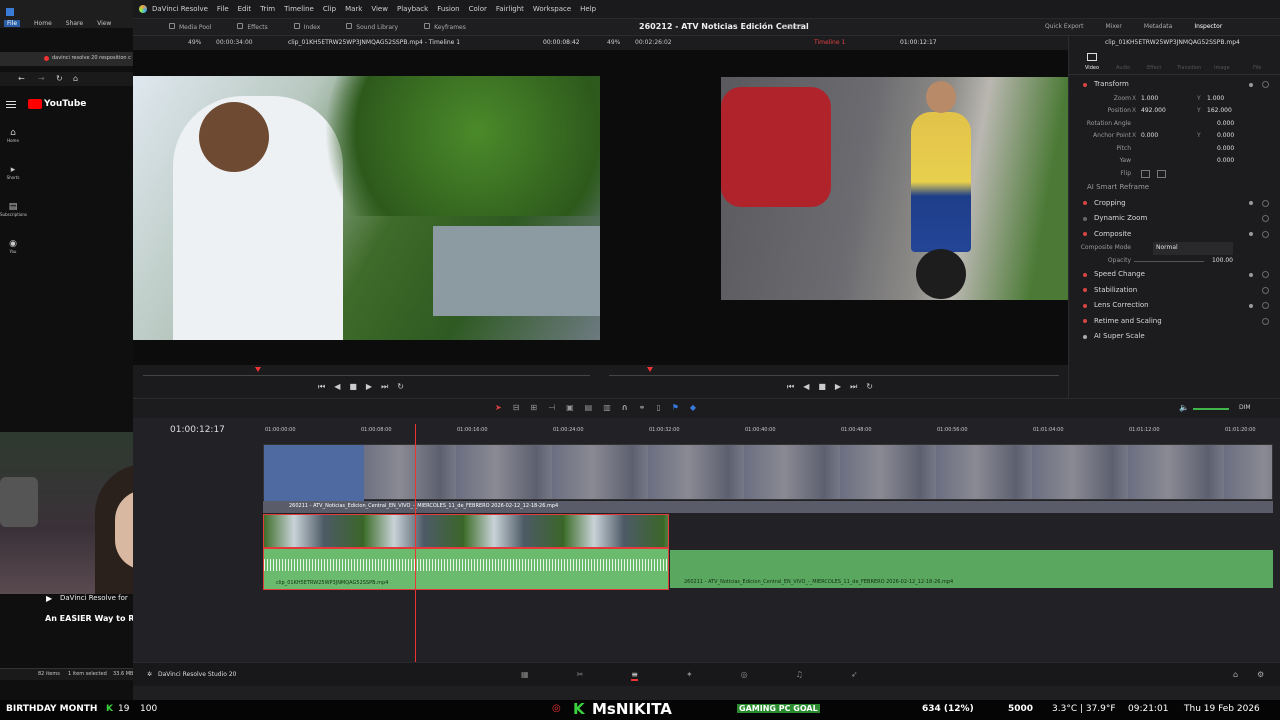  I want to click on section-ai-smart-reframe: AI Smart Reframe, so click(1174, 188).